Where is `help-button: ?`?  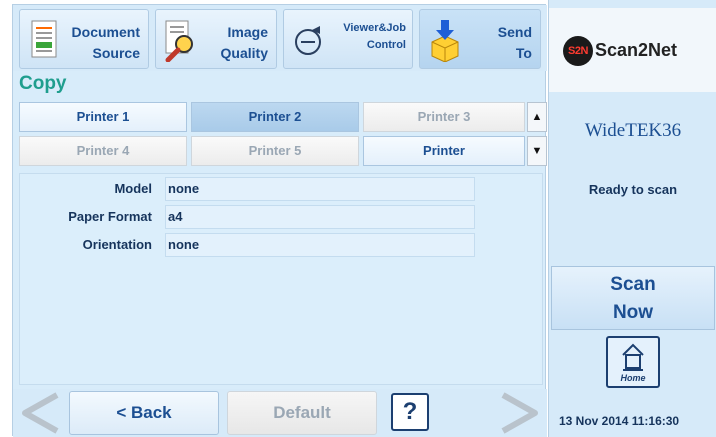 help-button: ? is located at coordinates (410, 412).